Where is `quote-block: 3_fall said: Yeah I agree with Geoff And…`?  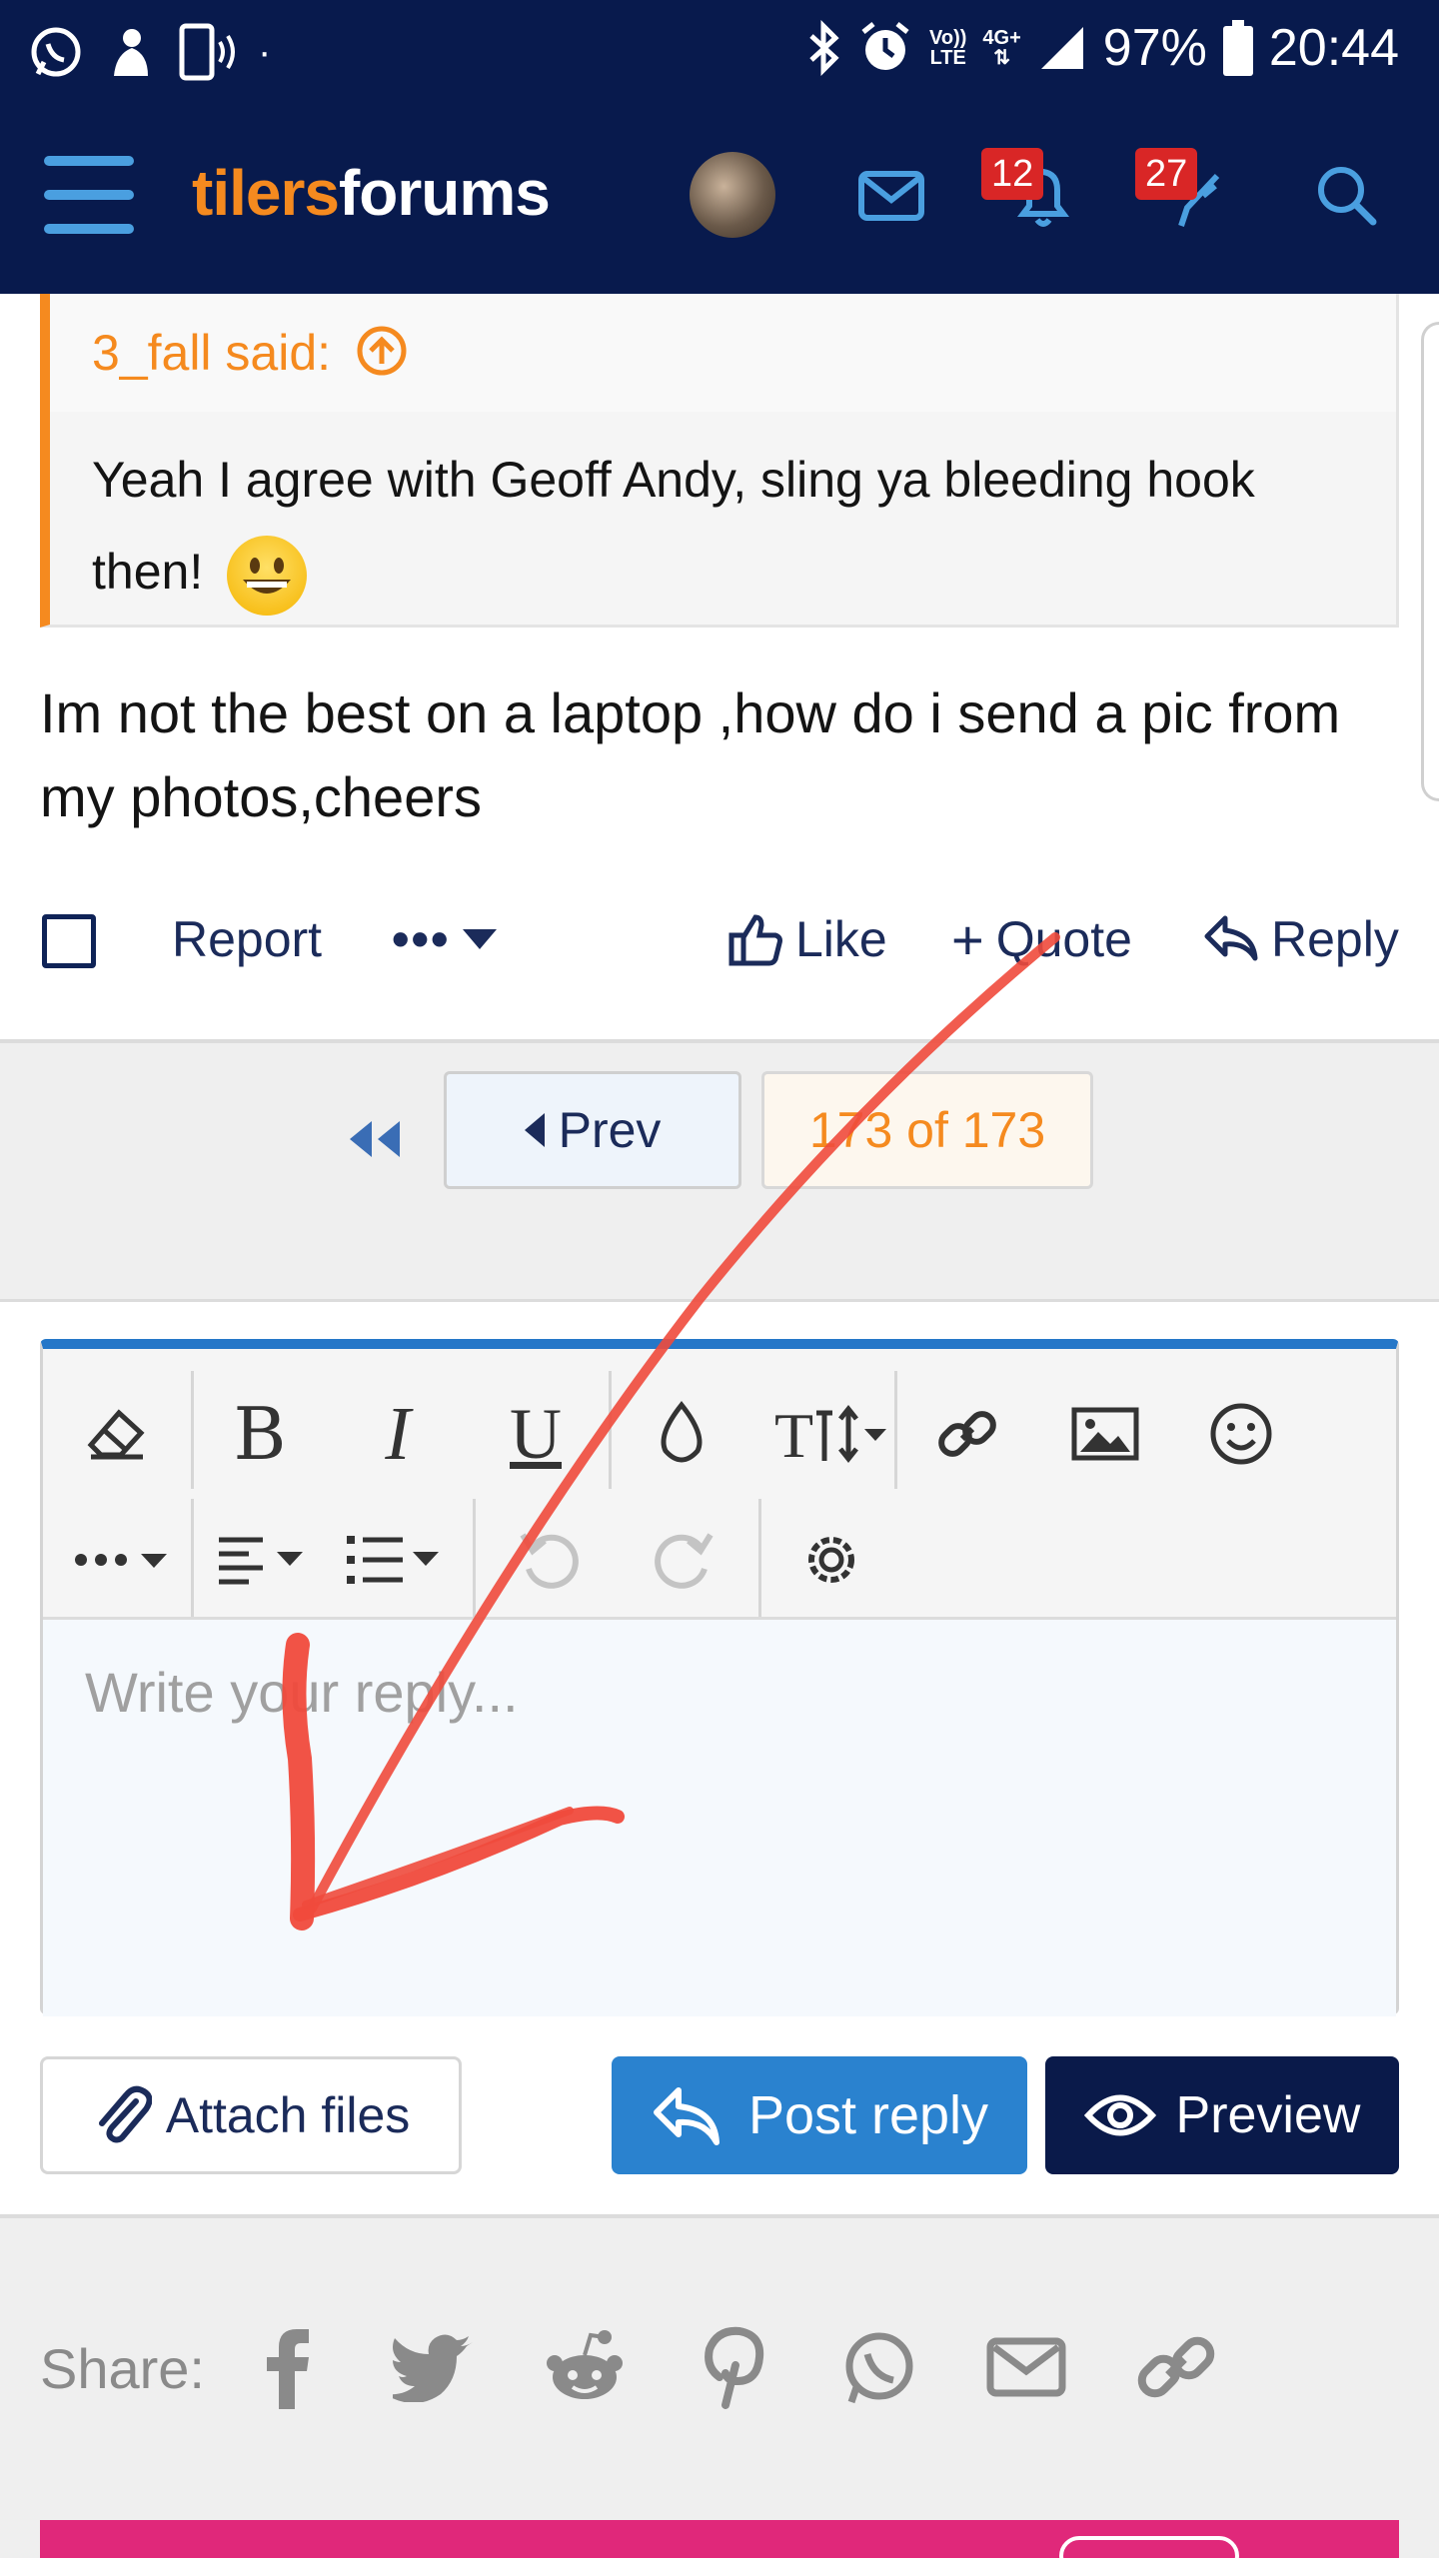 quote-block: 3_fall said: Yeah I agree with Geoff And… is located at coordinates (719, 461).